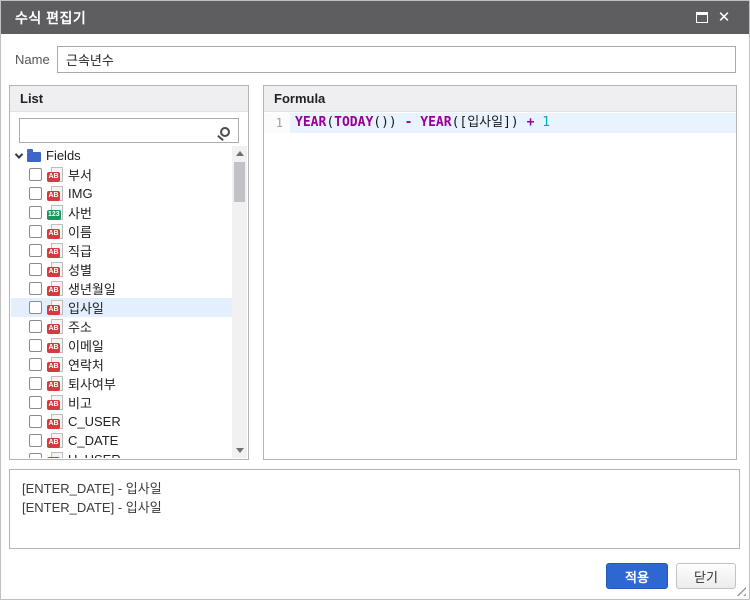 This screenshot has width=750, height=600. What do you see at coordinates (637, 576) in the screenshot?
I see `apply-button: 적용` at bounding box center [637, 576].